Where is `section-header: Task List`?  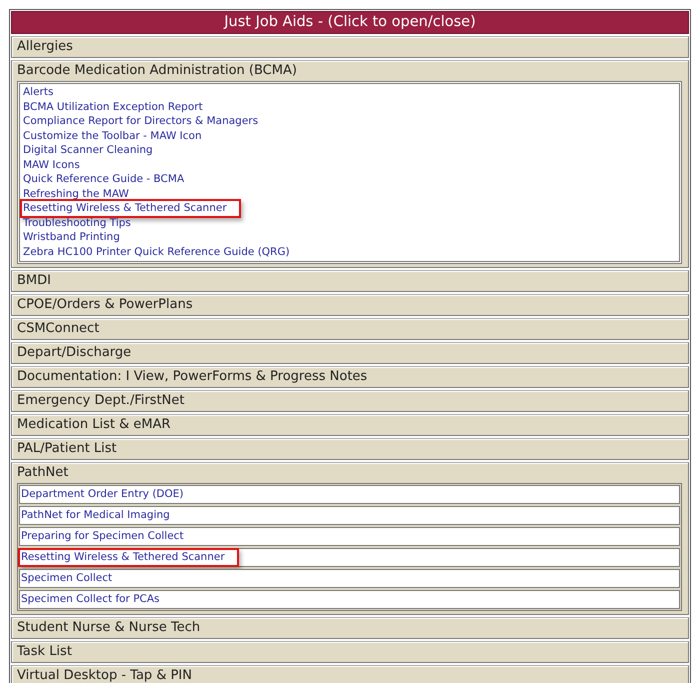 section-header: Task List is located at coordinates (350, 652).